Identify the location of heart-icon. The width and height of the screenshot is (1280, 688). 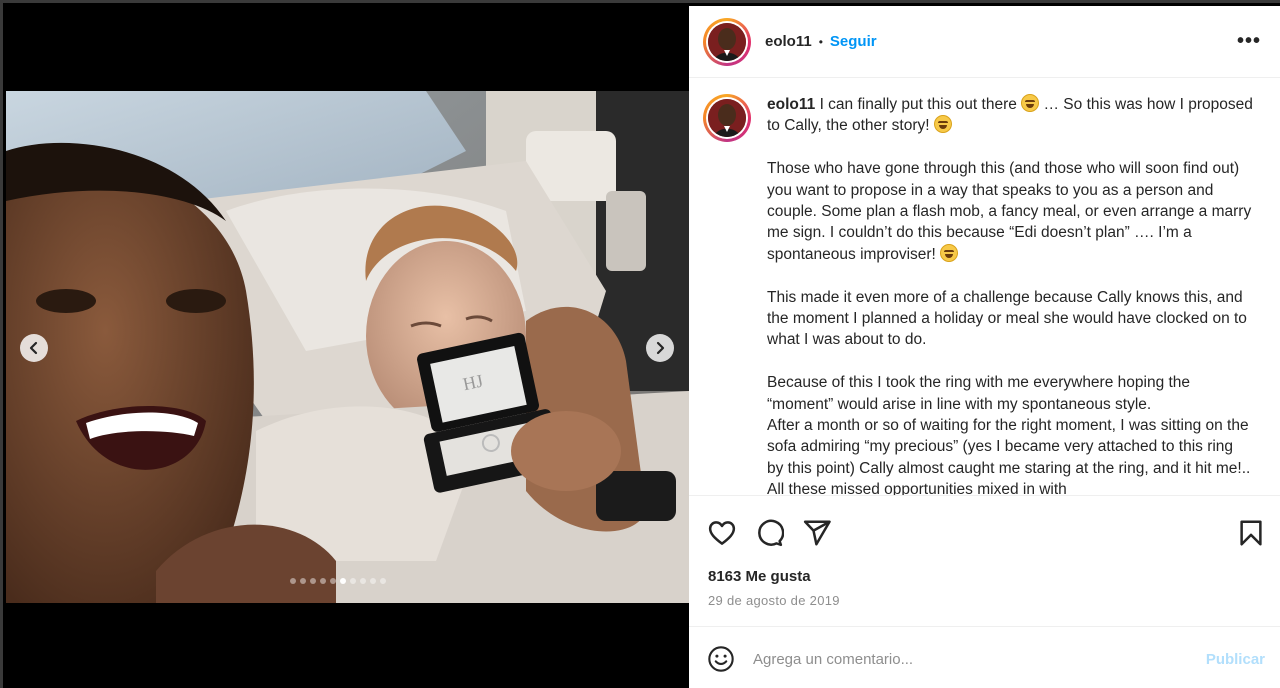
(722, 533).